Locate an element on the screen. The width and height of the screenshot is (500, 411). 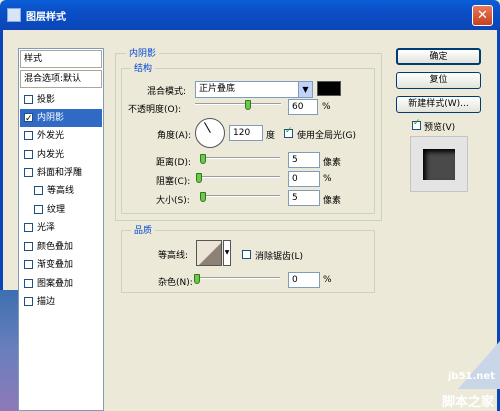
contour-curve-icon is located at coordinates (210, 254).